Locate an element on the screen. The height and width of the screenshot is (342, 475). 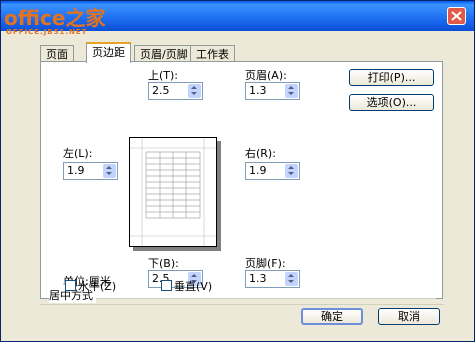
footer-margin-label: 页脚(F): is located at coordinates (265, 263).